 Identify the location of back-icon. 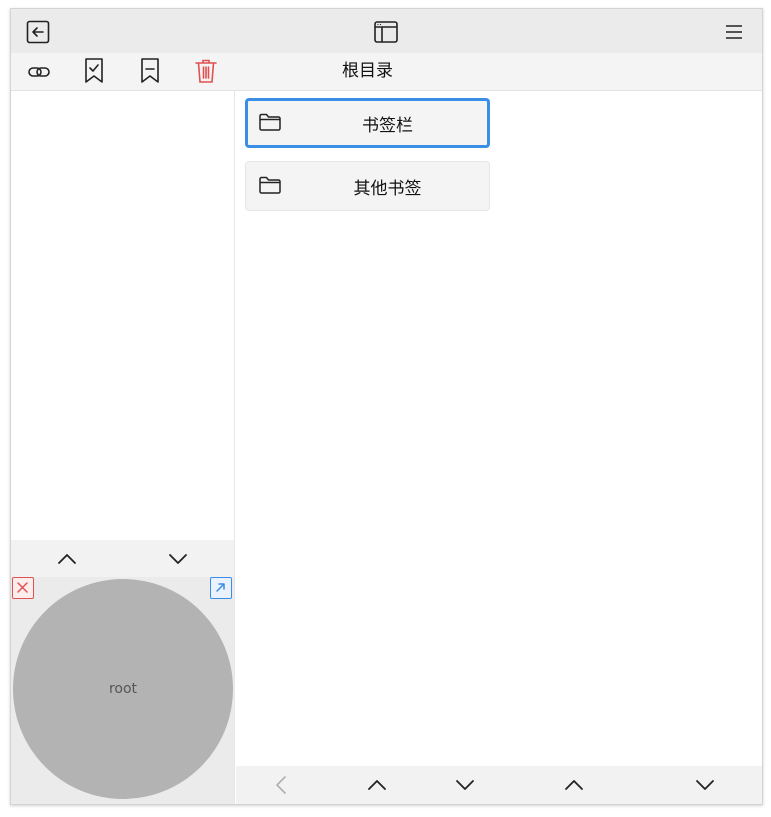
(38, 32).